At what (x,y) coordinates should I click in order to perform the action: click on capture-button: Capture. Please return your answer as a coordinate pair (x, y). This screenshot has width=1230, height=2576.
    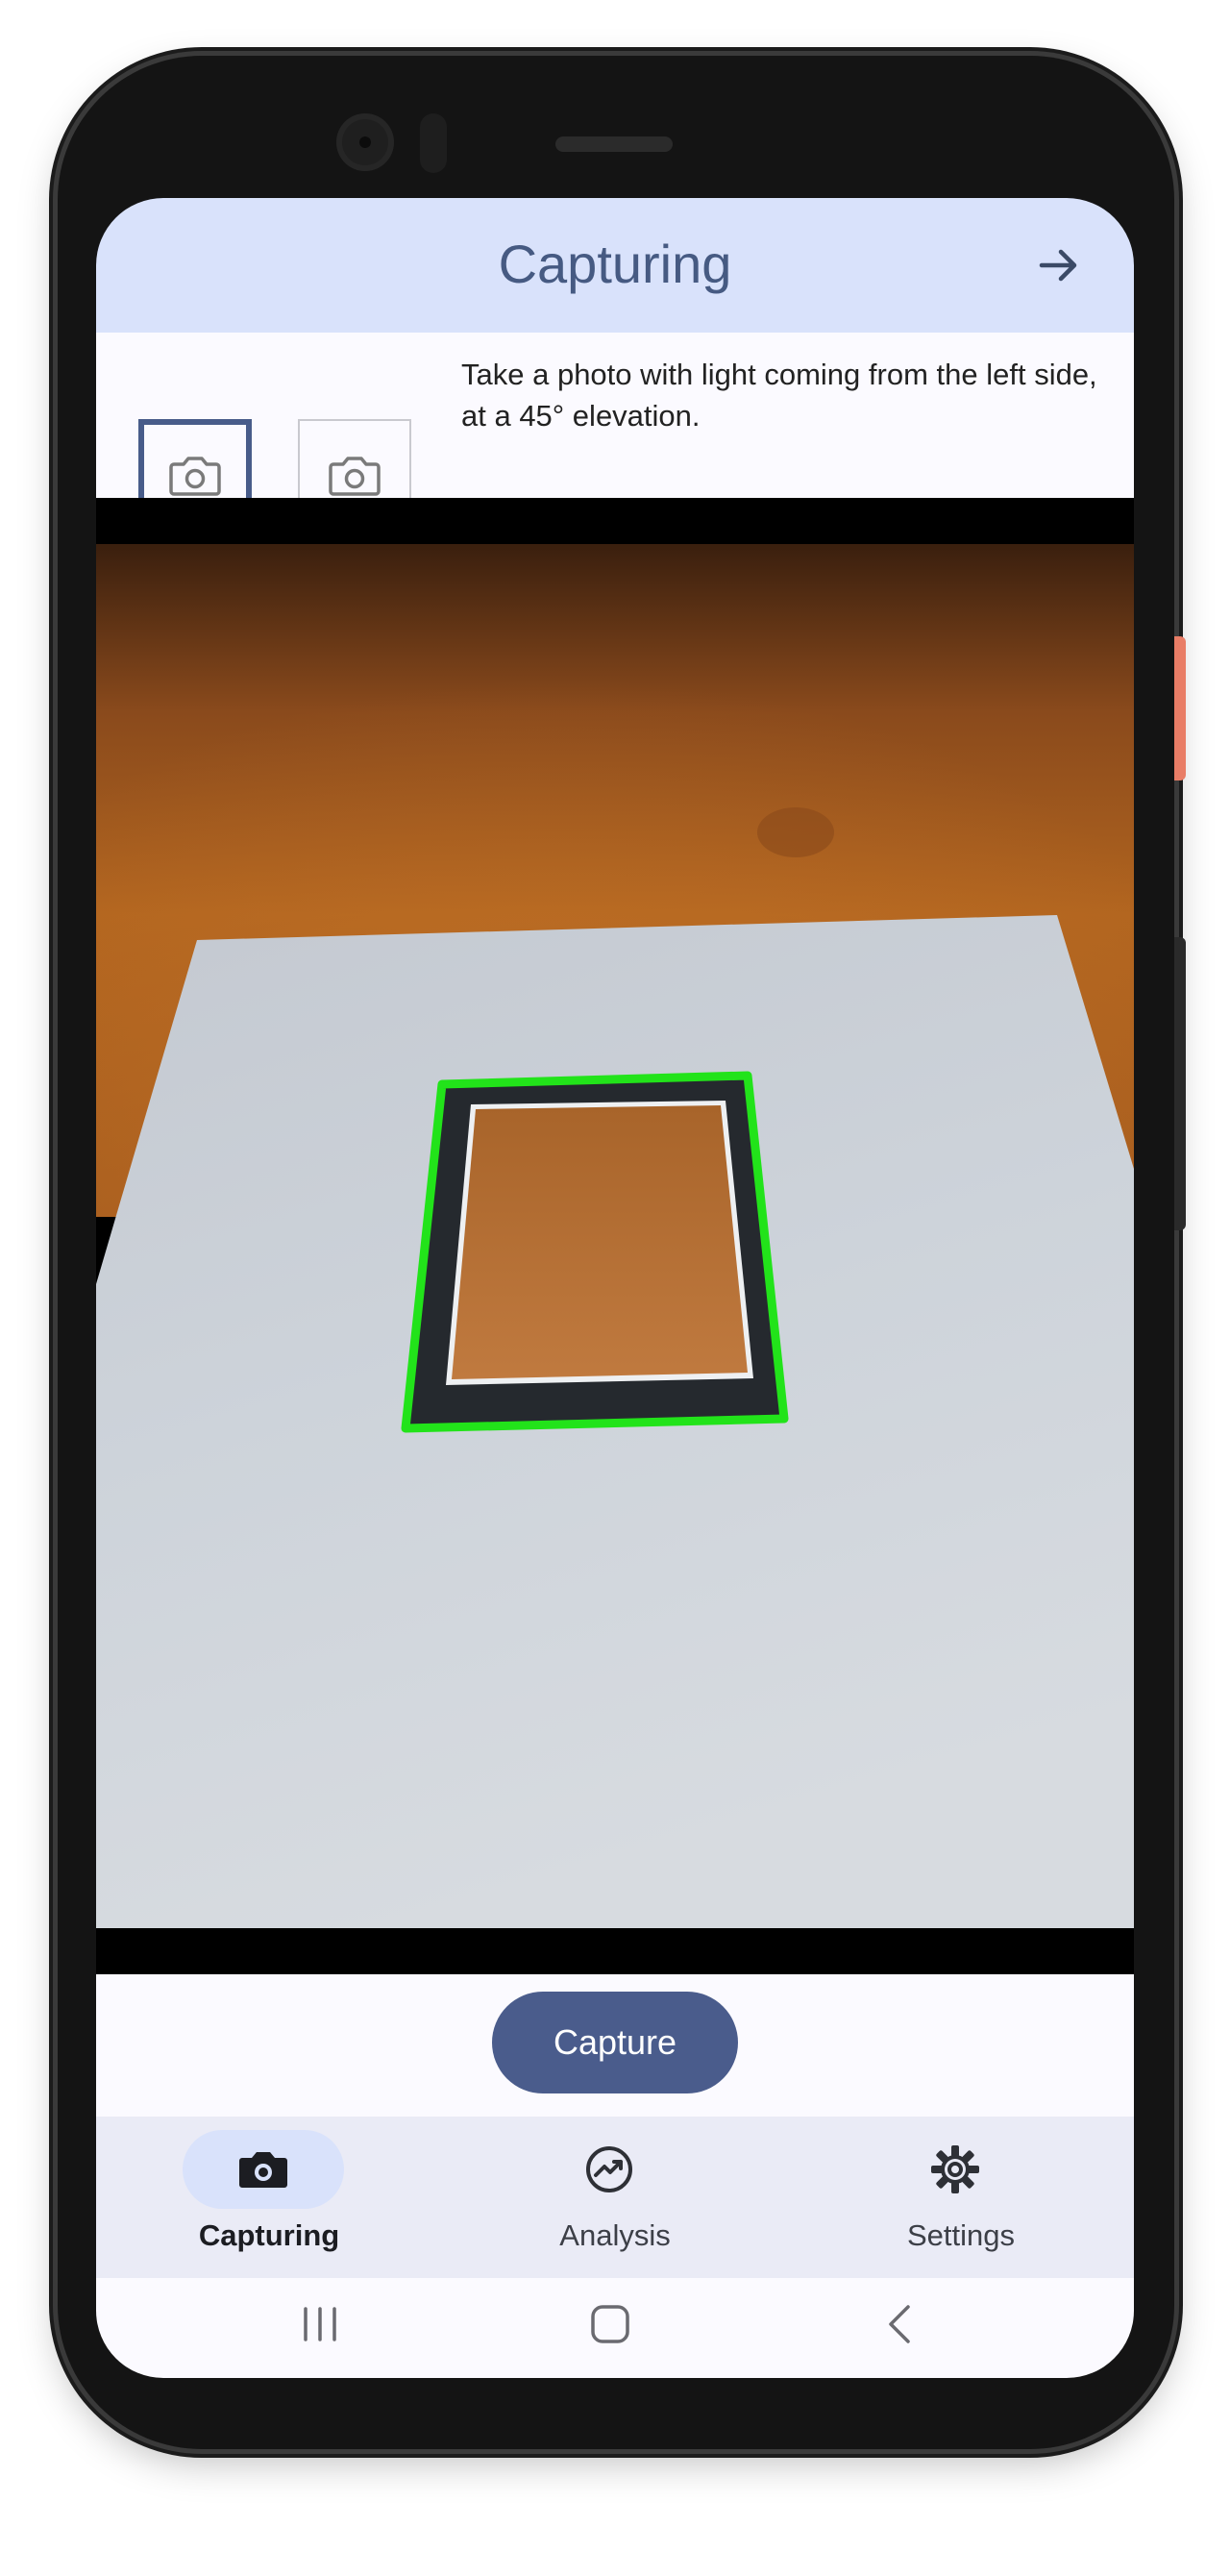
    Looking at the image, I should click on (615, 2042).